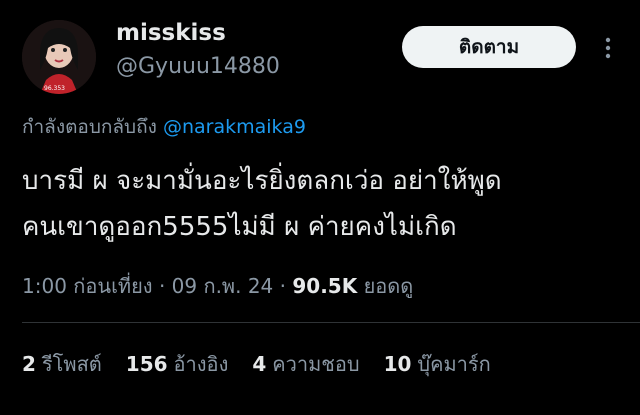 Image resolution: width=640 pixels, height=415 pixels. I want to click on stat-count: 10, so click(397, 364).